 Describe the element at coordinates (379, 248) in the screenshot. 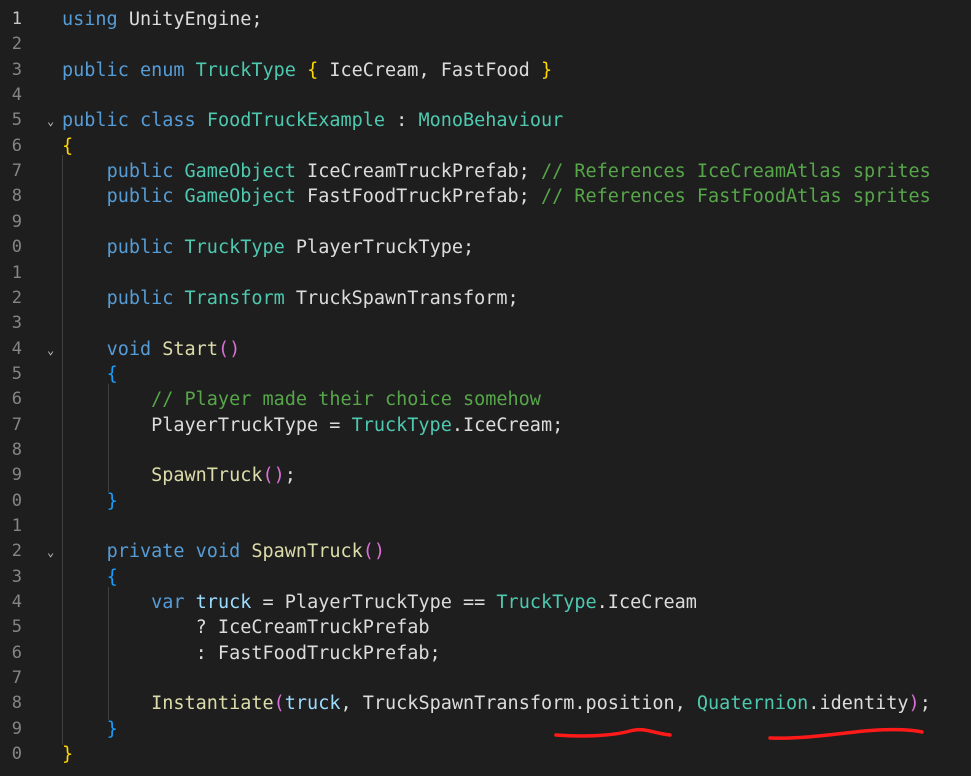

I see `code-token: PlayerTruckType;` at that location.